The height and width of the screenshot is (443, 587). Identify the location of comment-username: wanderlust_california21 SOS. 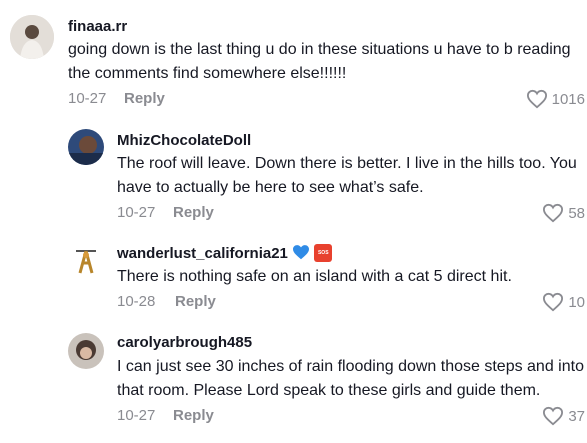
(225, 254).